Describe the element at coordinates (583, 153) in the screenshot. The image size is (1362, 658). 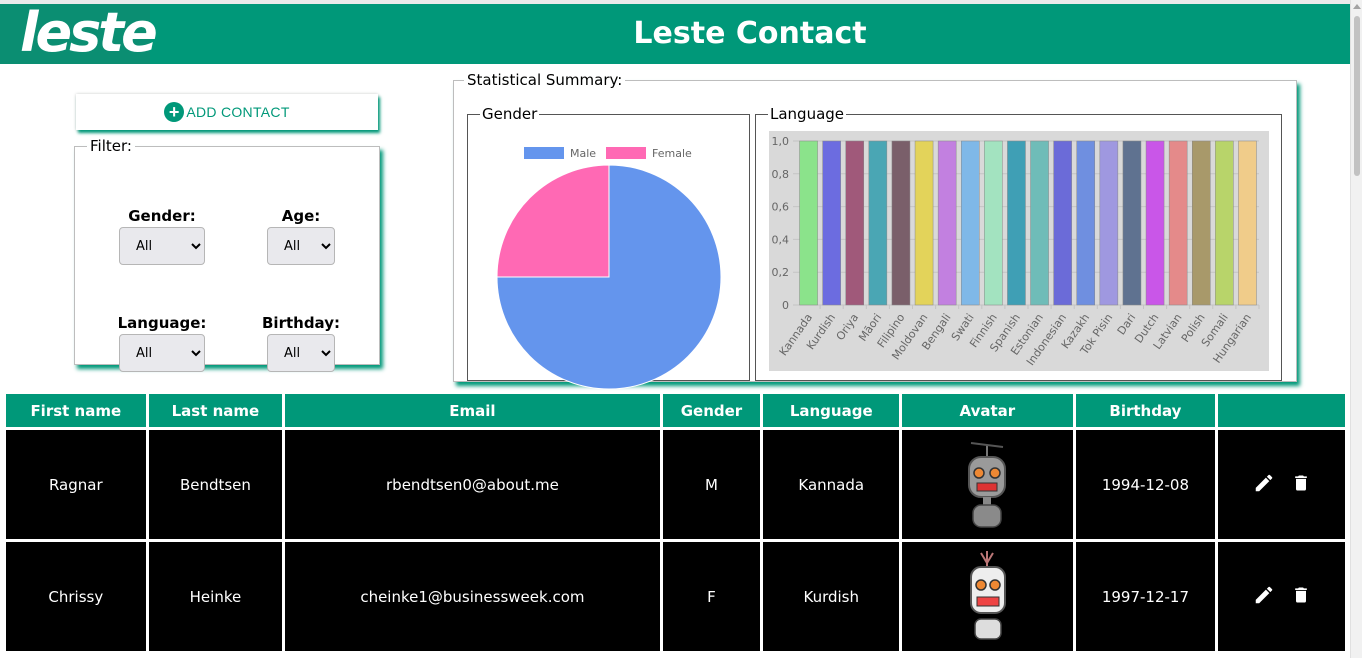
I see `legend-label-male: Male` at that location.